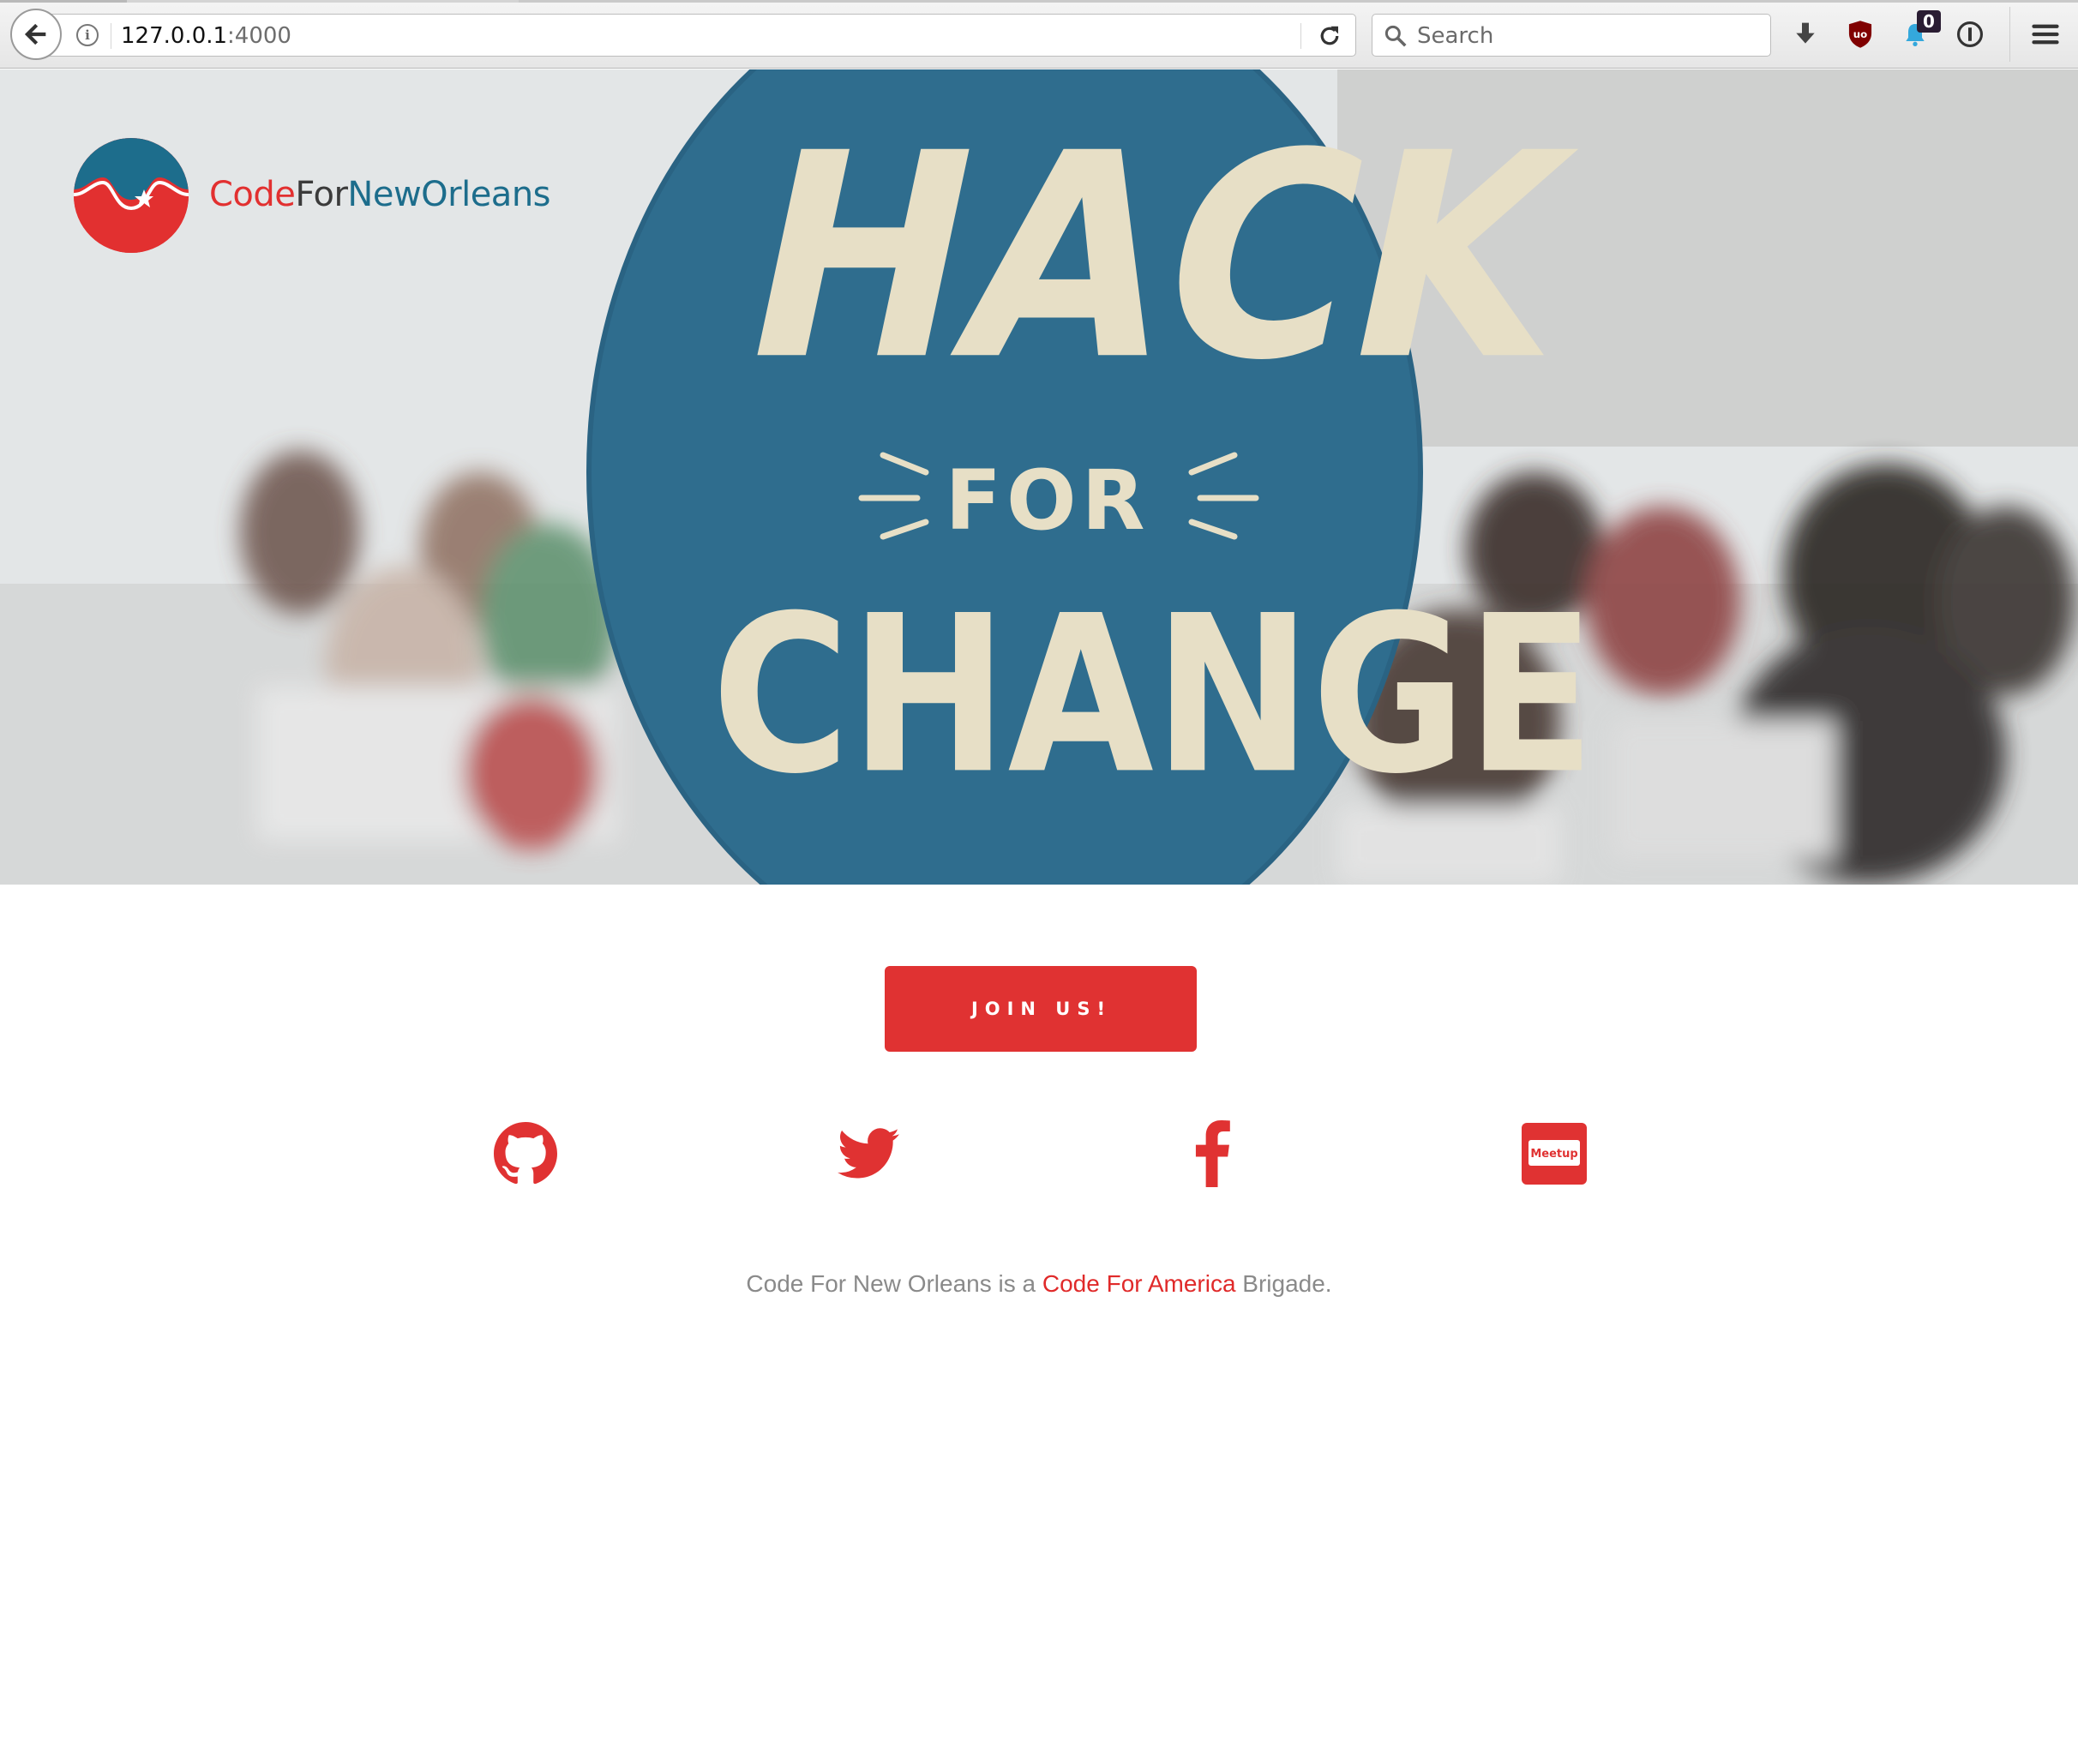  I want to click on facebook-icon, so click(1212, 1153).